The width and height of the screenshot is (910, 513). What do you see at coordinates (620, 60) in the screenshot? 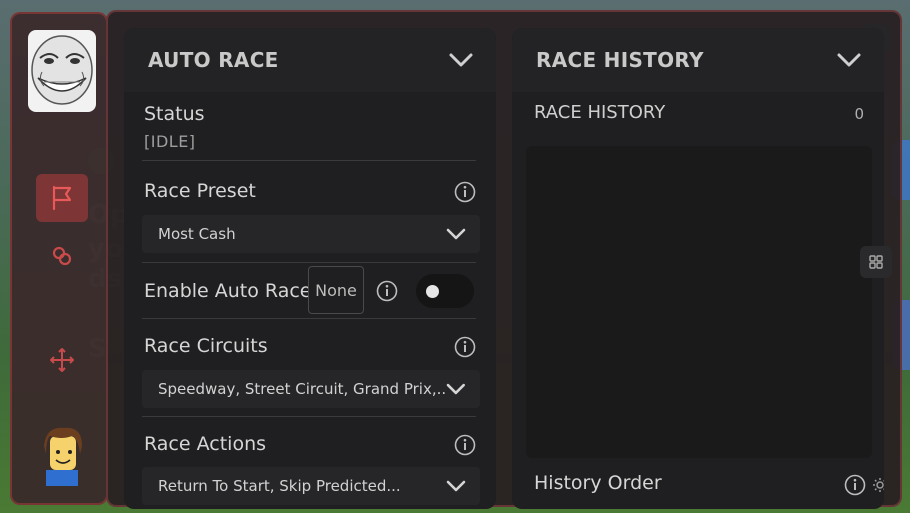
I see `race-history-title: RACE HISTORY` at bounding box center [620, 60].